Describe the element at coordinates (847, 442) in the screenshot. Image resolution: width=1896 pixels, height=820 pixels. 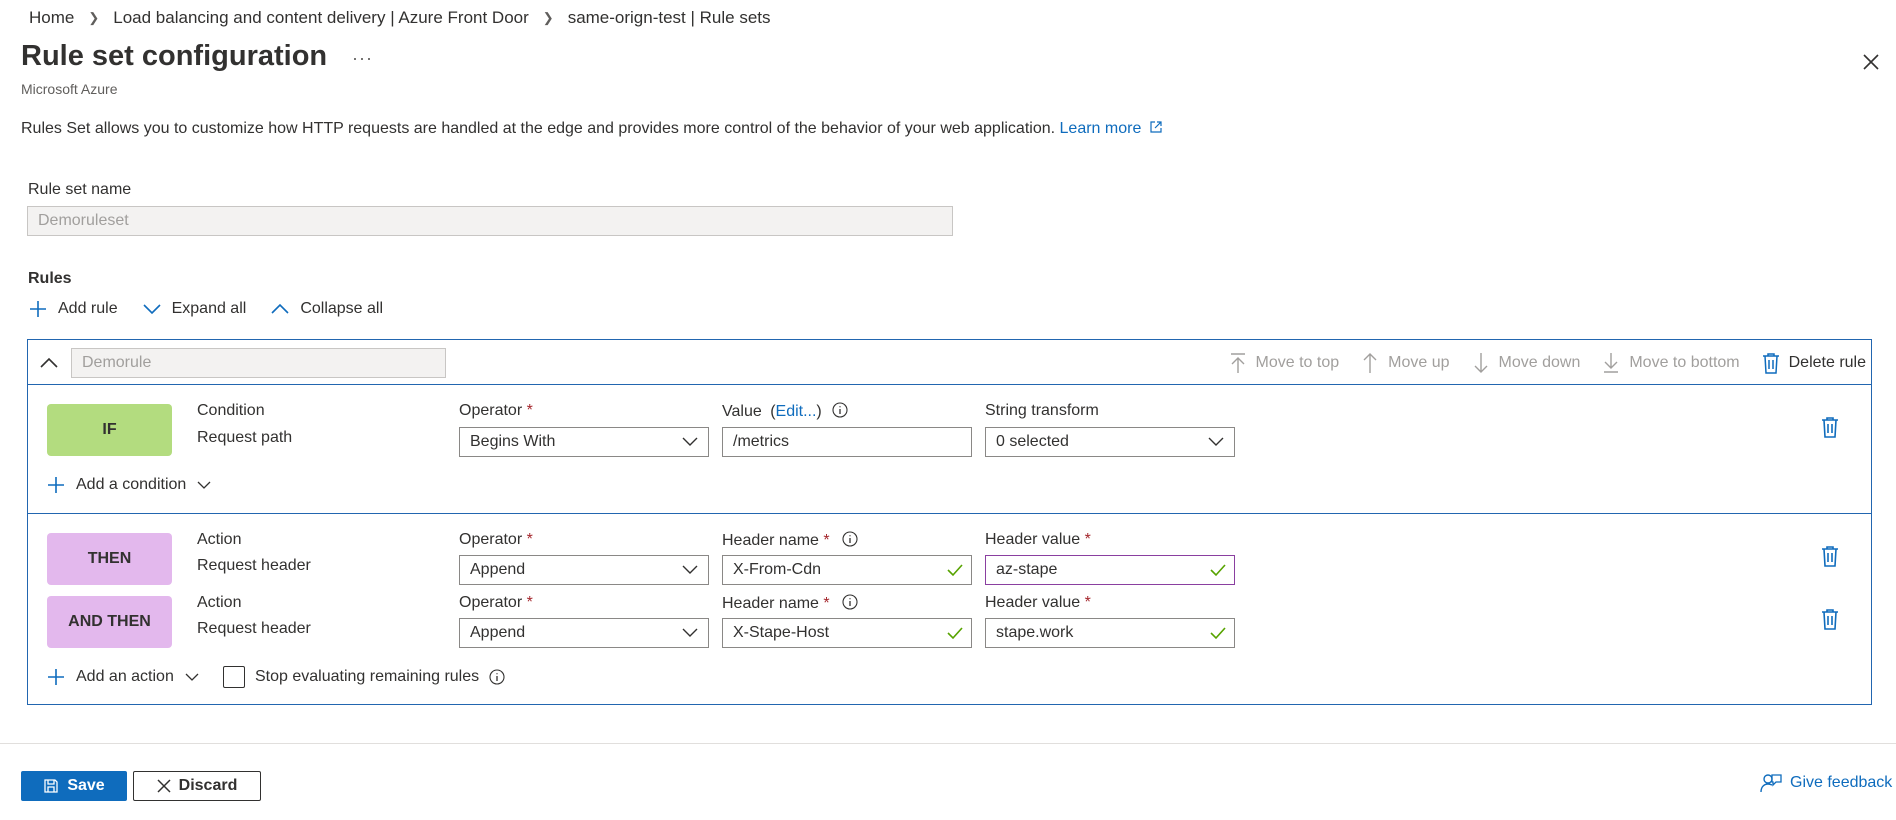
I see `condition-value-input: /metrics` at that location.